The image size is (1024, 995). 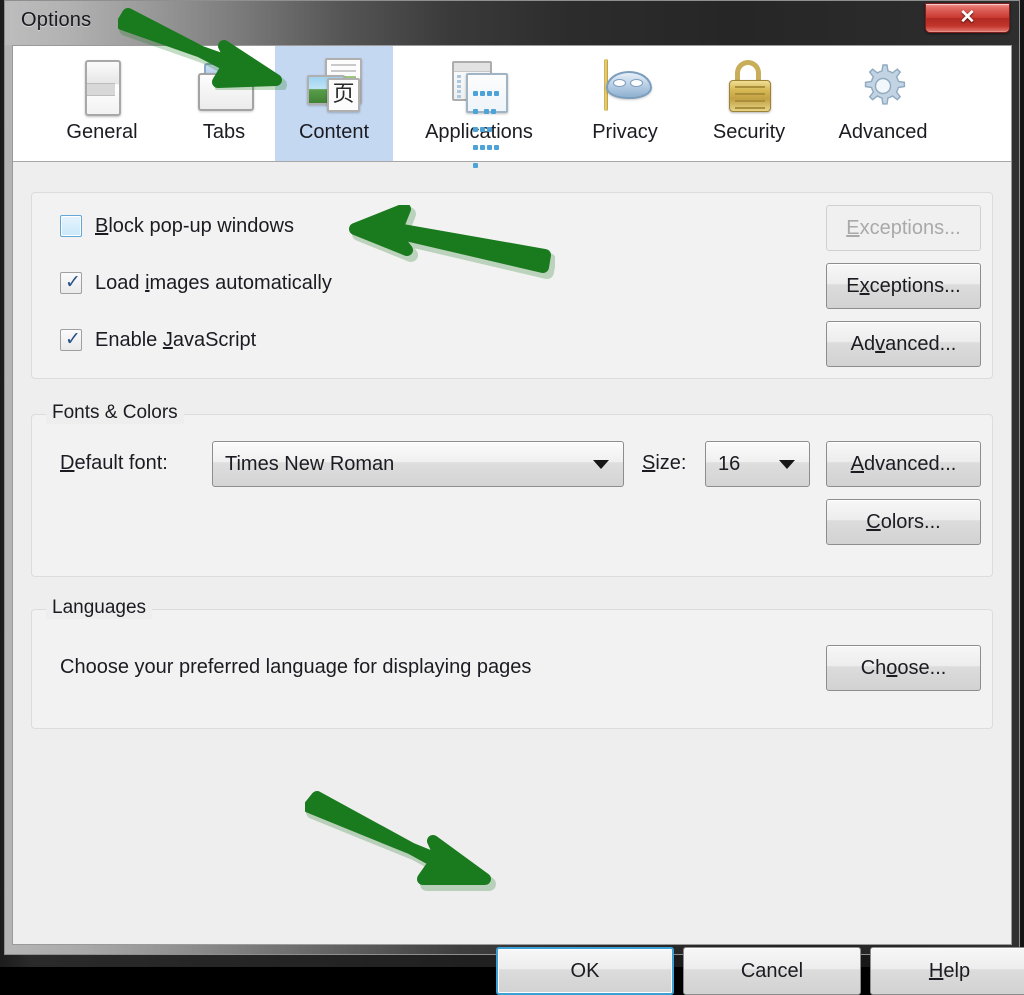 What do you see at coordinates (194, 225) in the screenshot?
I see `block-popups-label: Block pop-up windows` at bounding box center [194, 225].